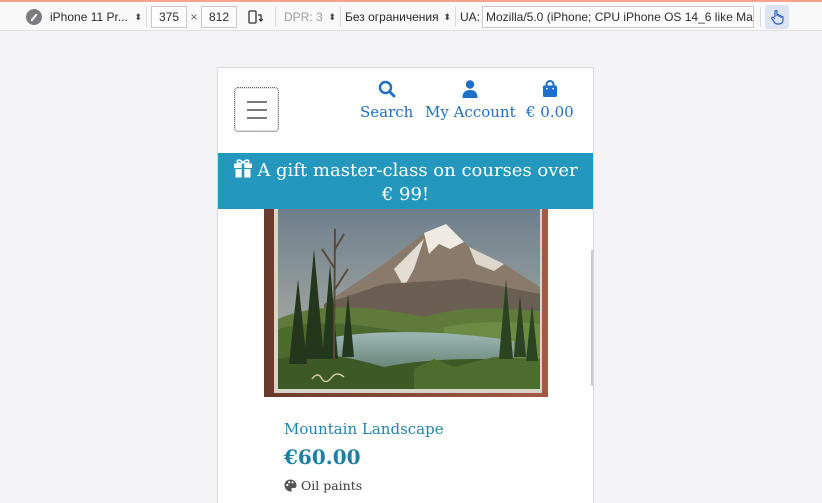 This screenshot has width=822, height=503. I want to click on user-agent-label: UA:, so click(470, 17).